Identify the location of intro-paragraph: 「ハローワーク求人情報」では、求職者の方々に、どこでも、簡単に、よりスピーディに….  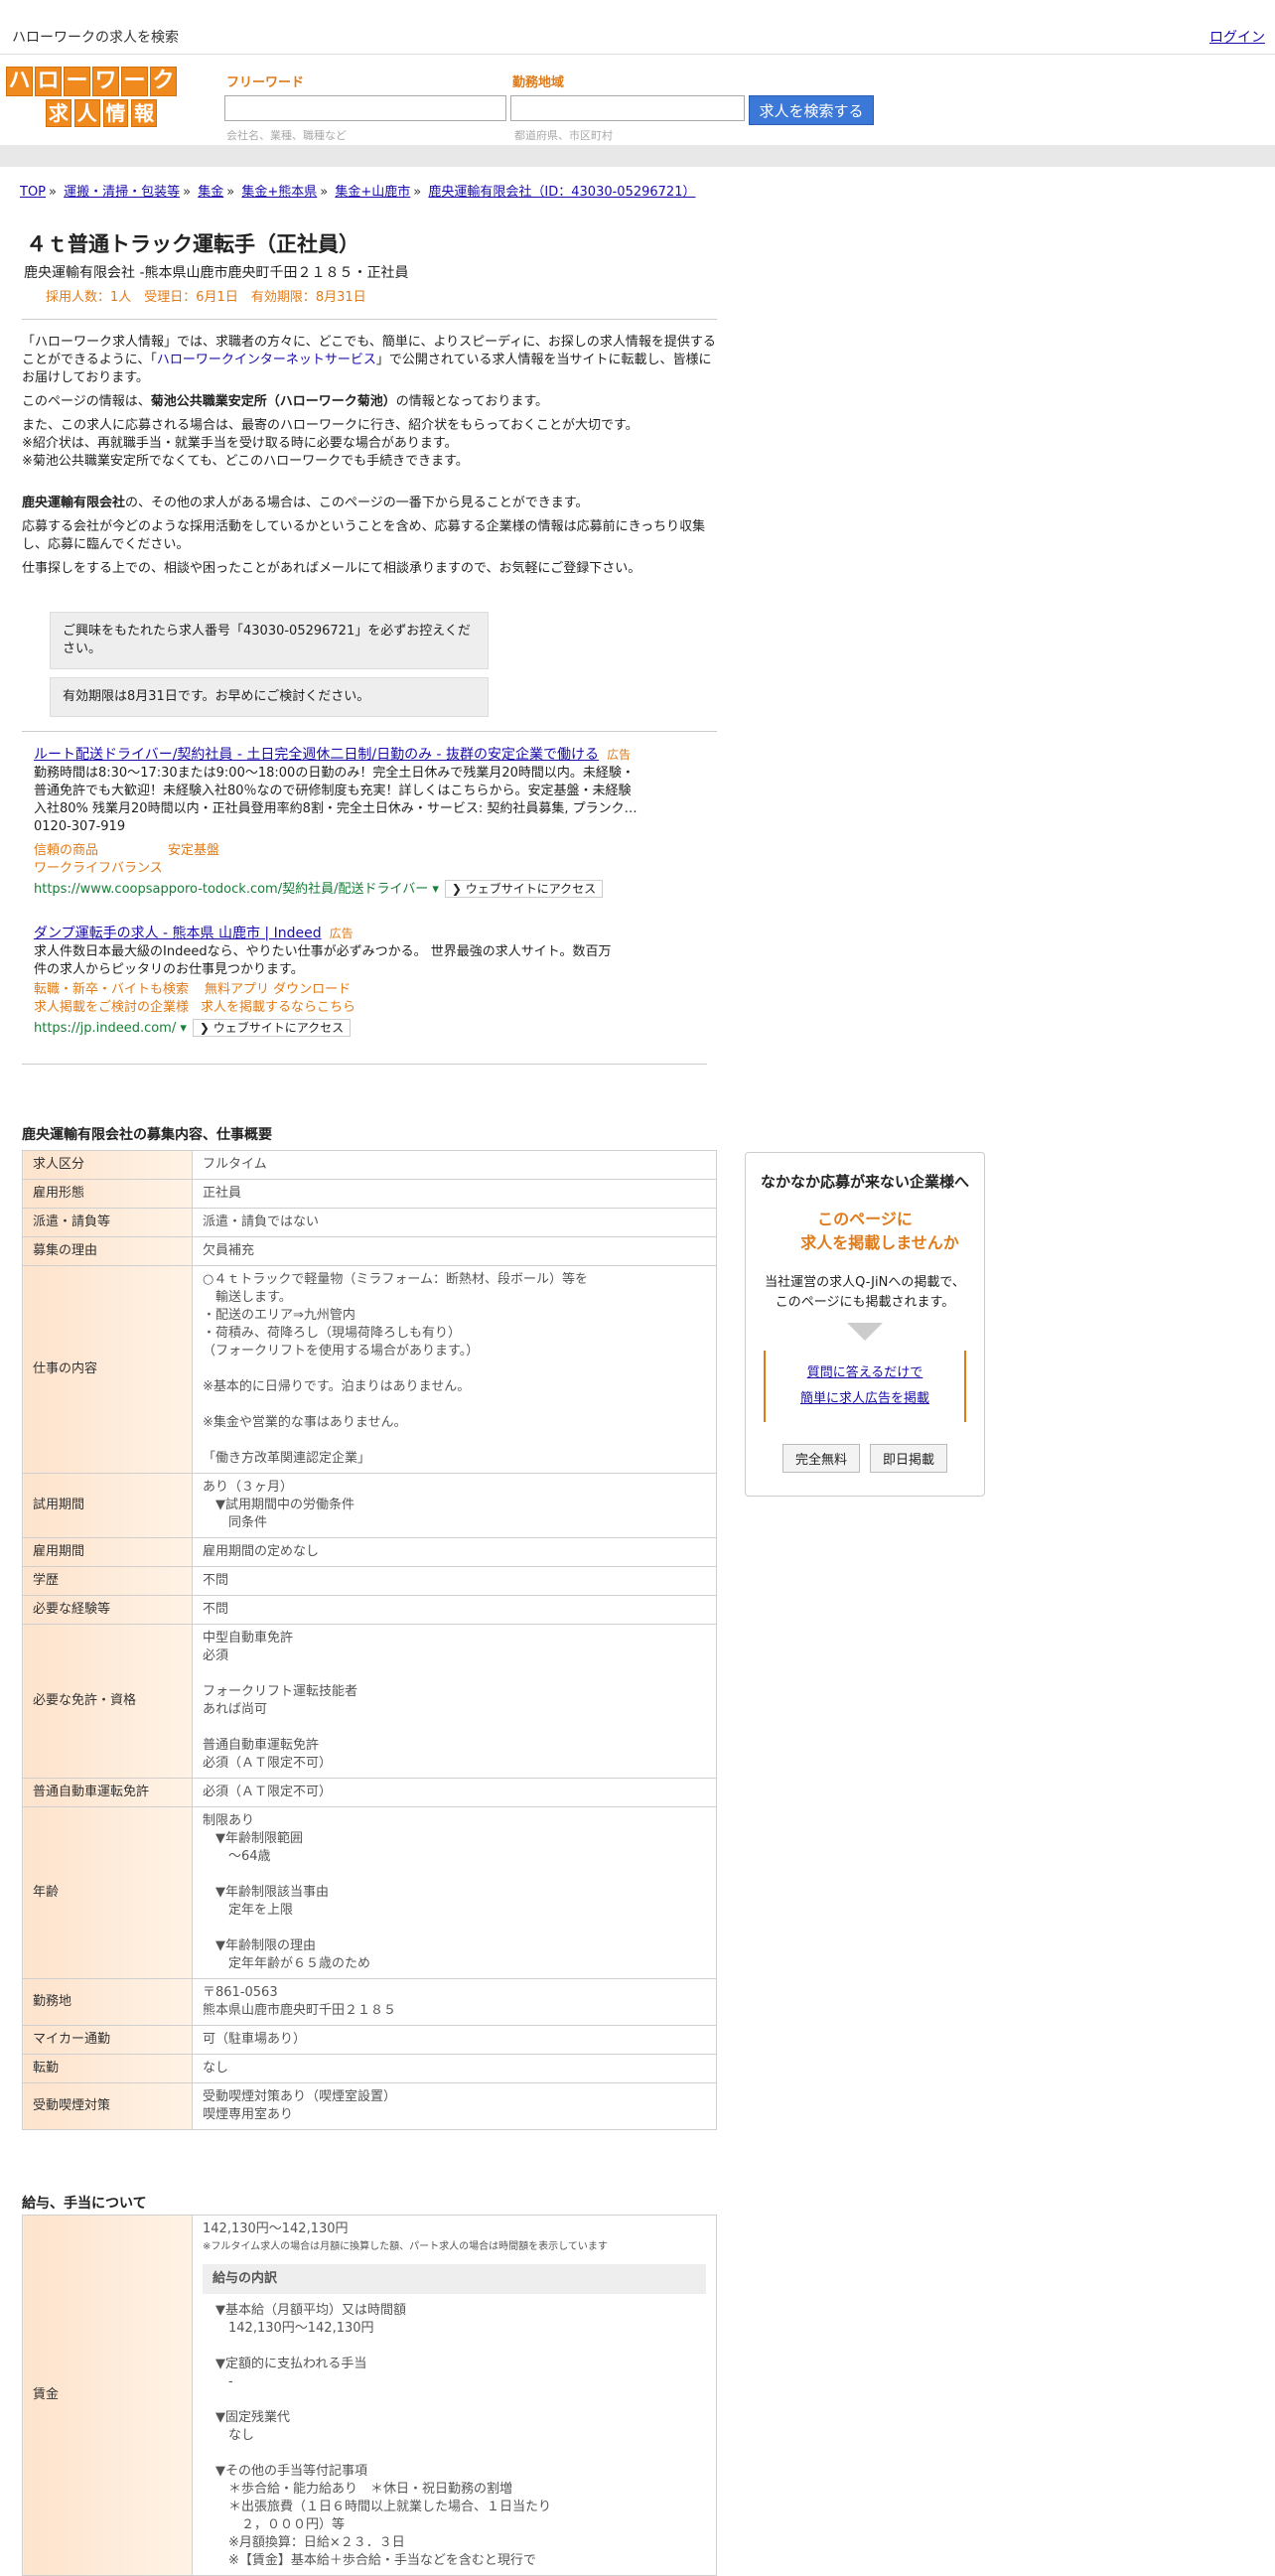
(369, 360).